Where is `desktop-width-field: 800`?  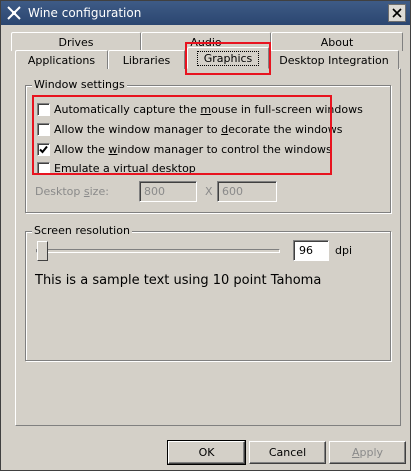 desktop-width-field: 800 is located at coordinates (168, 191).